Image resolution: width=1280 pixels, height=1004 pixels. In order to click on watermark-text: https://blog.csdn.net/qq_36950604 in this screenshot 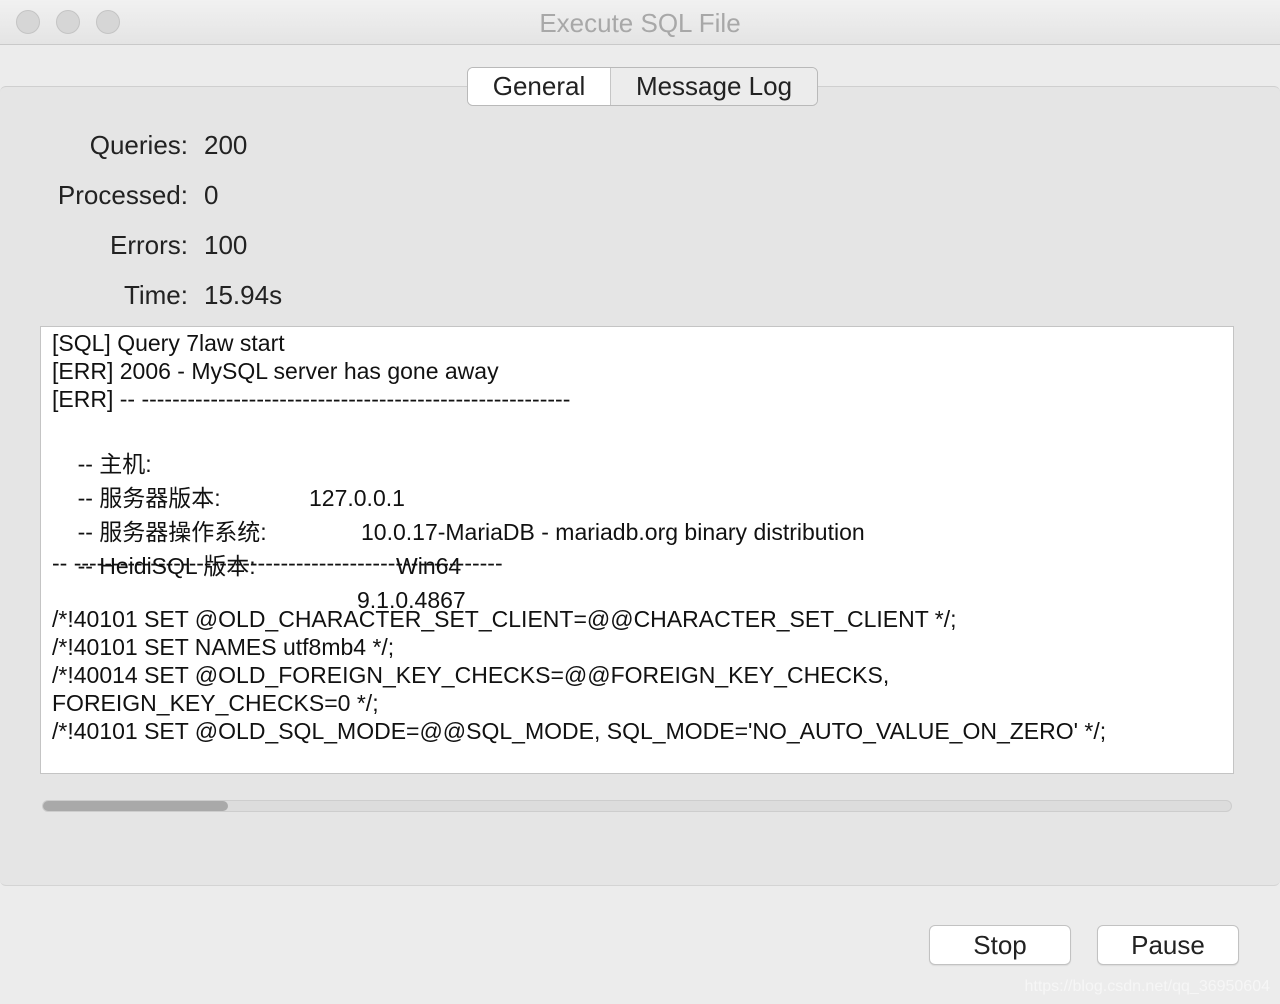, I will do `click(1147, 986)`.